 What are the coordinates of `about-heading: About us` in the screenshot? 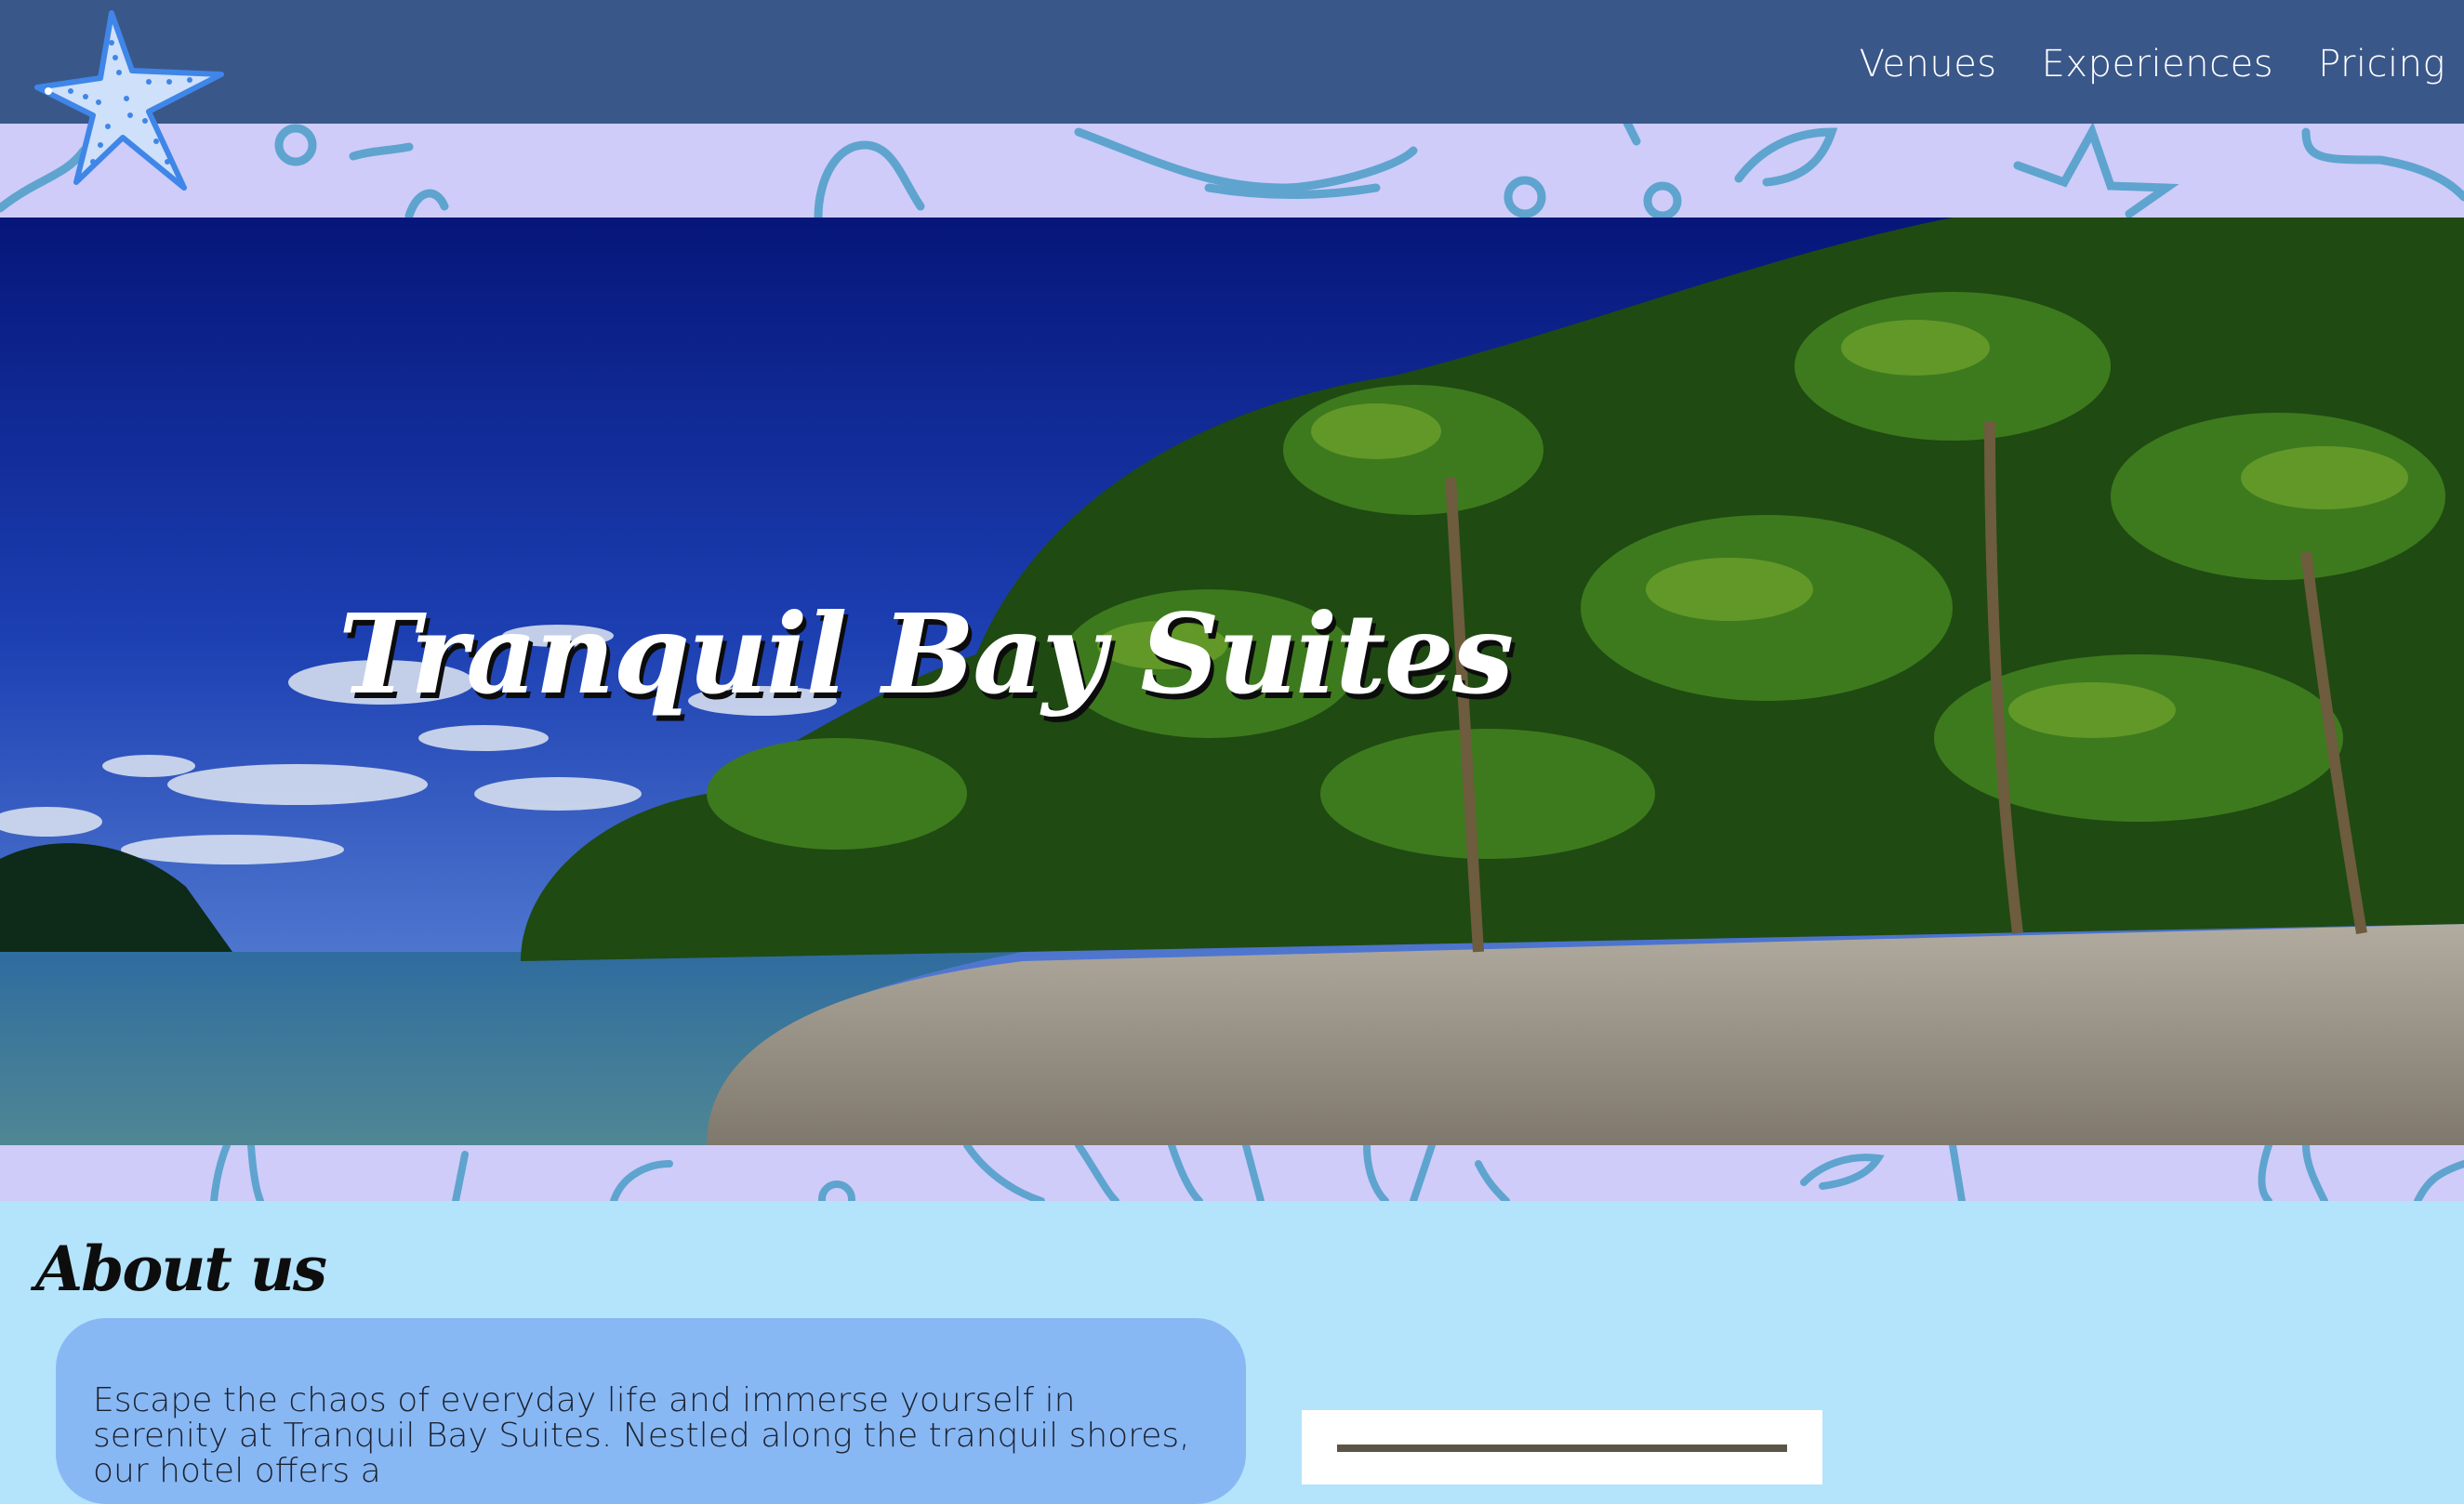 It's located at (181, 1269).